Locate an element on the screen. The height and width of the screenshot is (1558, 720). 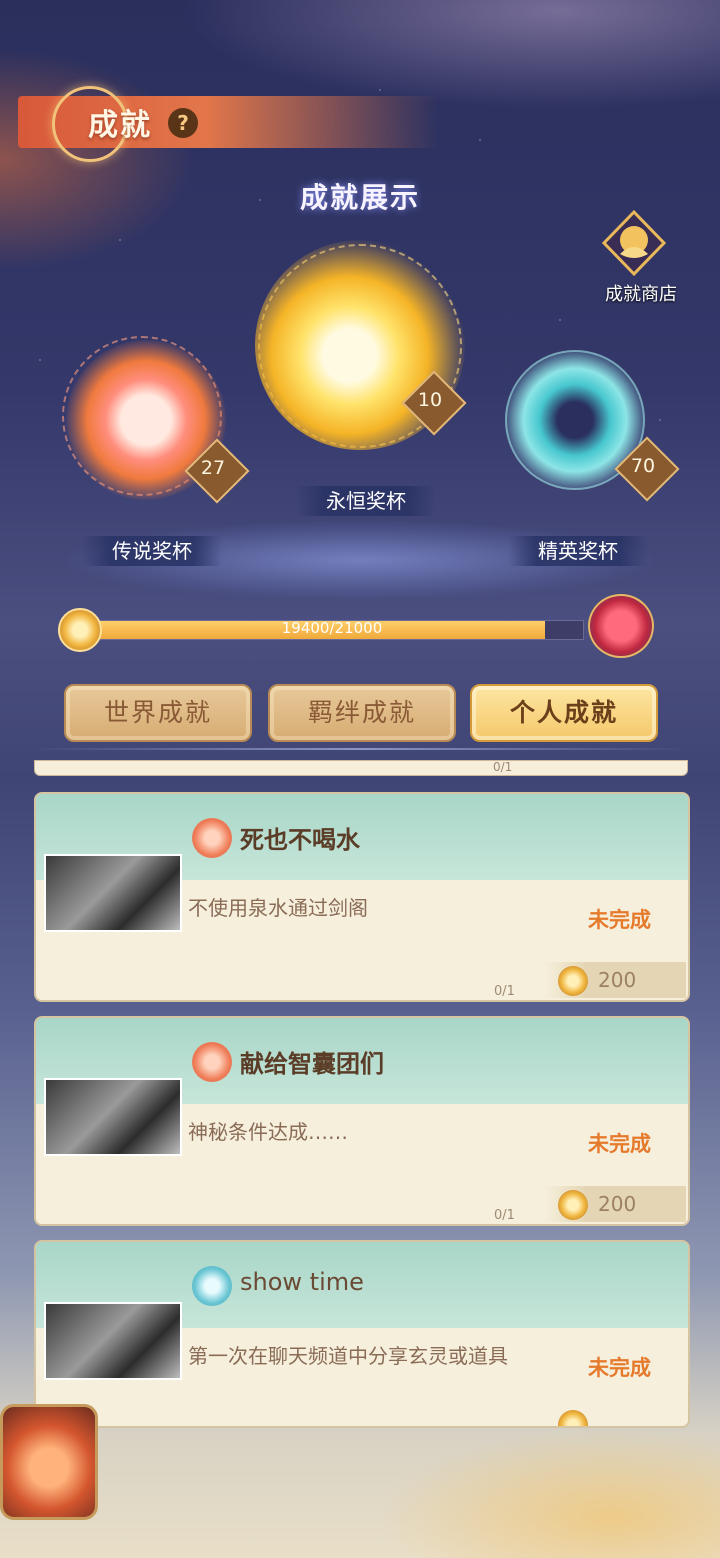
achievement-description: 第一次在聊天频道中分享玄灵或道具 is located at coordinates (348, 1356).